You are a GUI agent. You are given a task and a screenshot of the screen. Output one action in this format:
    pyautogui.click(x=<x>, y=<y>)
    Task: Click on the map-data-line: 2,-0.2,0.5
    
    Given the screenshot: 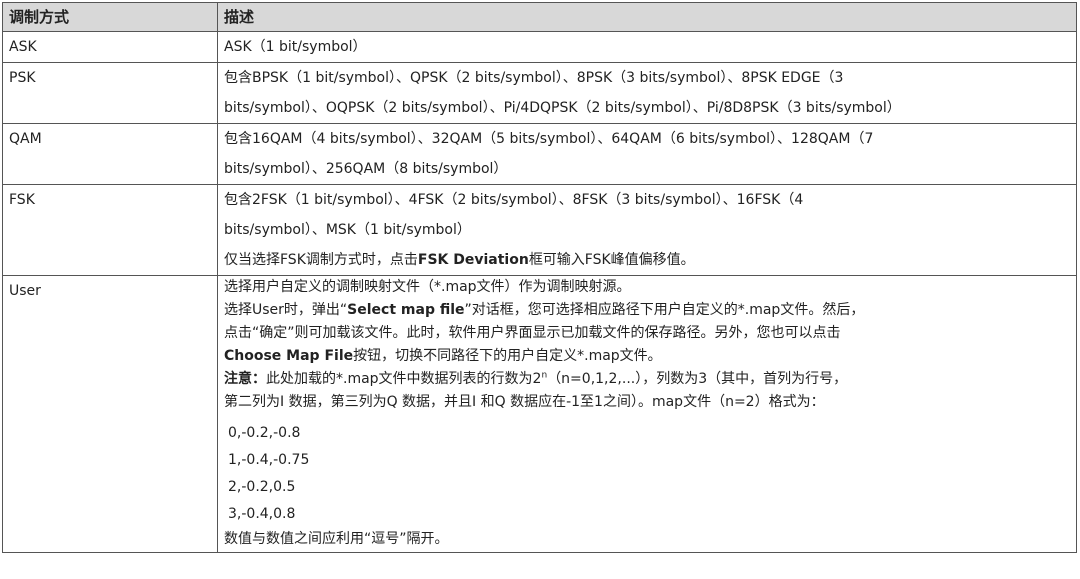 What is the action you would take?
    pyautogui.click(x=647, y=485)
    